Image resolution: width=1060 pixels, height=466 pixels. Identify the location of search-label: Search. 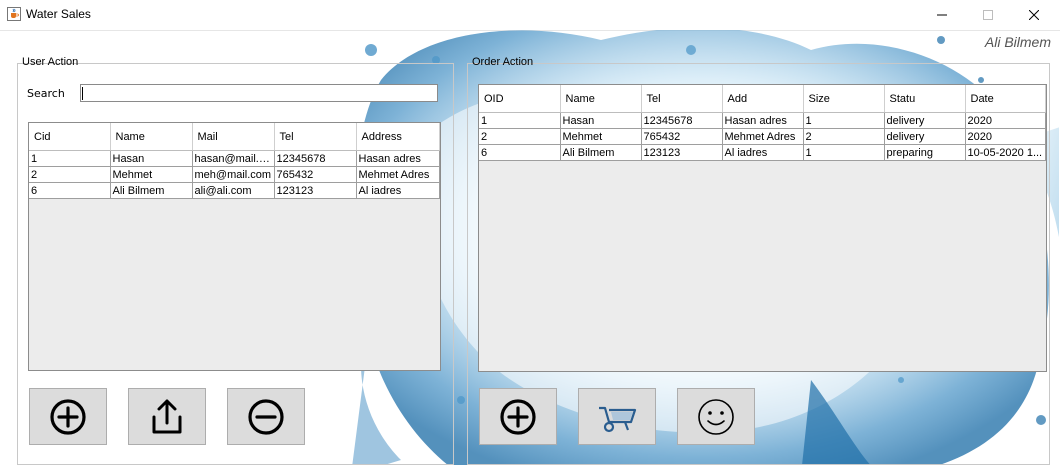
(46, 93).